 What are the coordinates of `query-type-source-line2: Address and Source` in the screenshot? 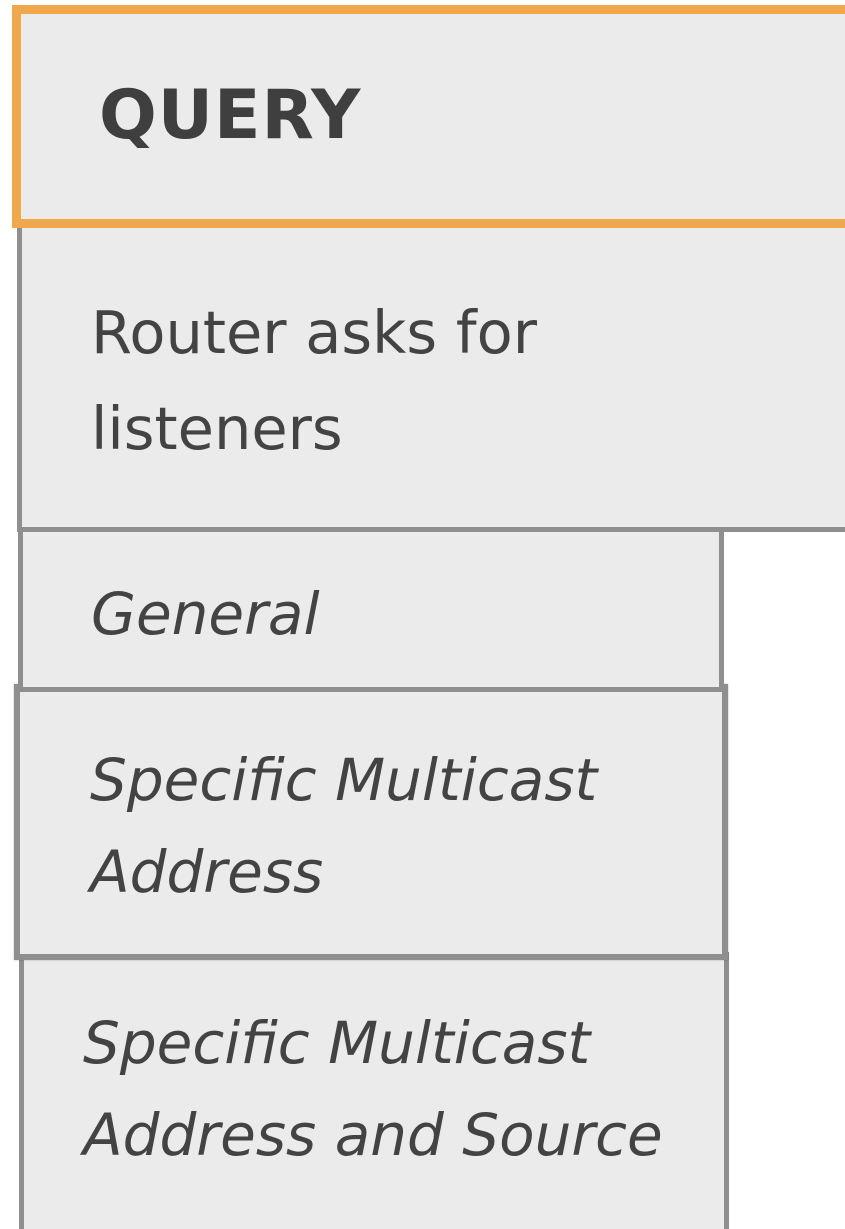 It's located at (373, 1135).